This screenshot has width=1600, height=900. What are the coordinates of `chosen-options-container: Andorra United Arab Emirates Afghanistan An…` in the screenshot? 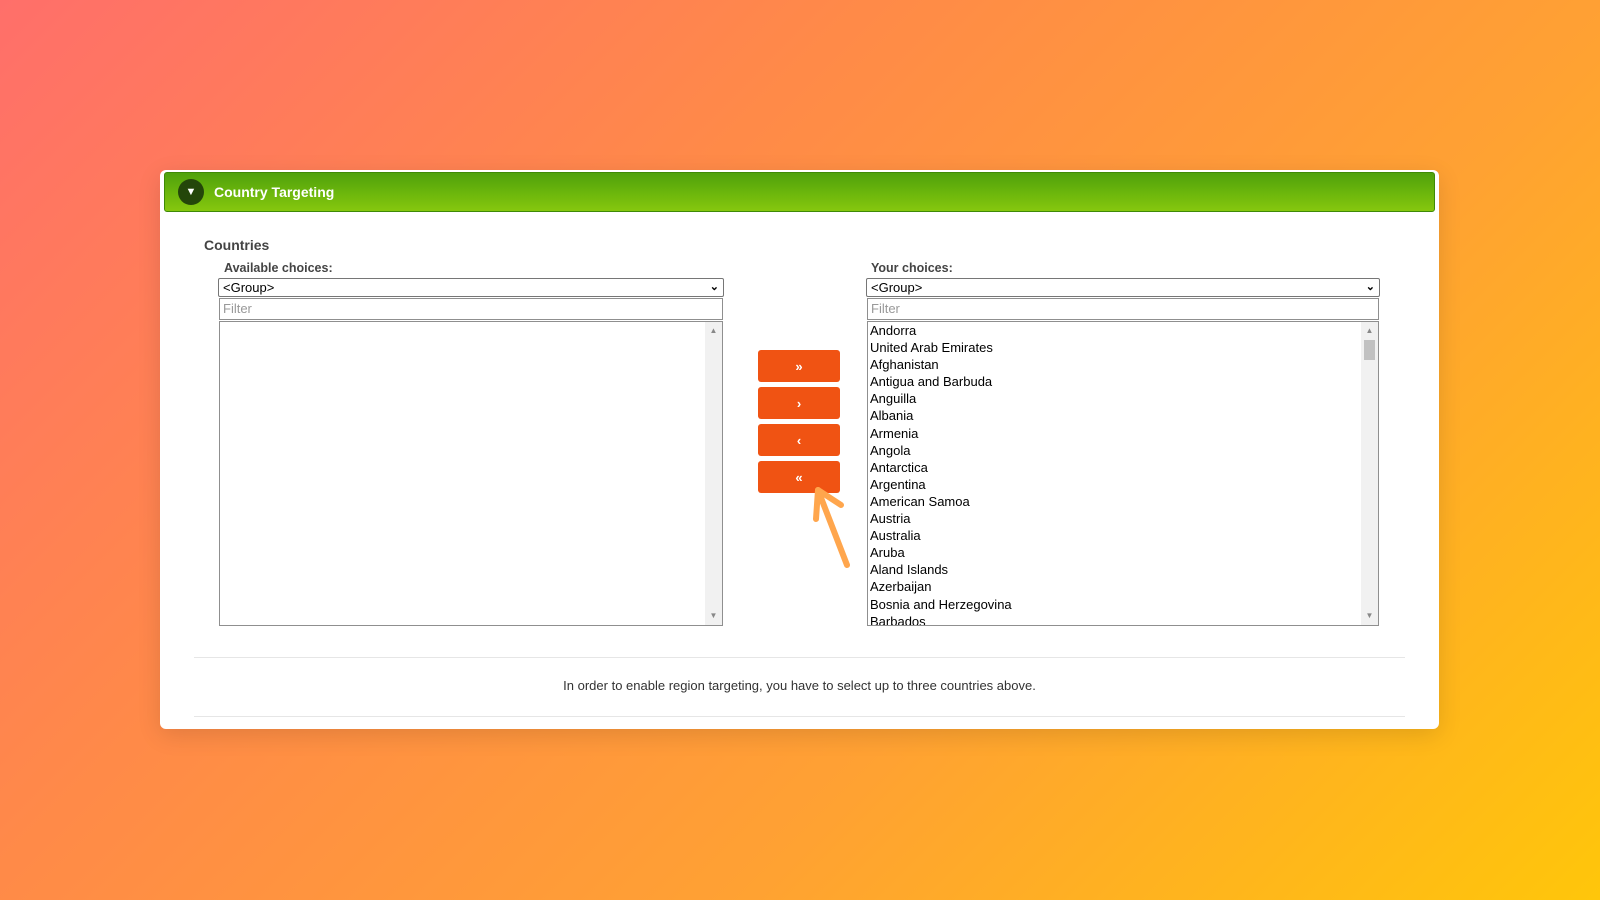 It's located at (1123, 473).